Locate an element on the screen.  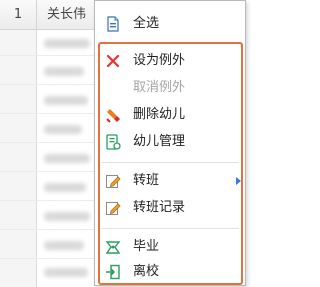
menu-item-set-exception: 设为例外 is located at coordinates (170, 61).